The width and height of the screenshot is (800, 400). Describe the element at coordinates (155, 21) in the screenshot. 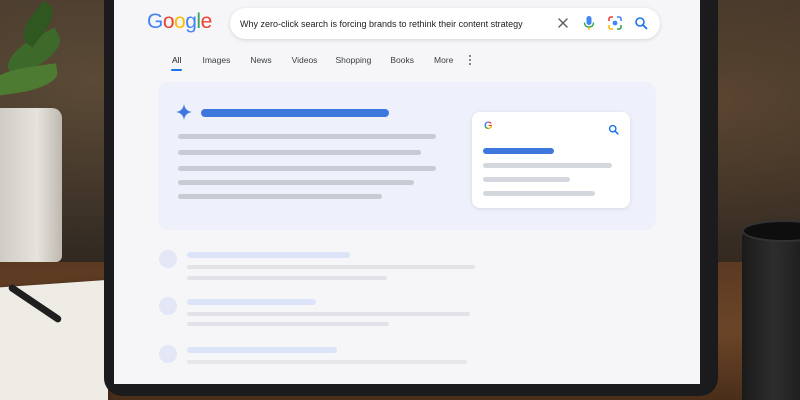

I see `logo-letter: G` at that location.